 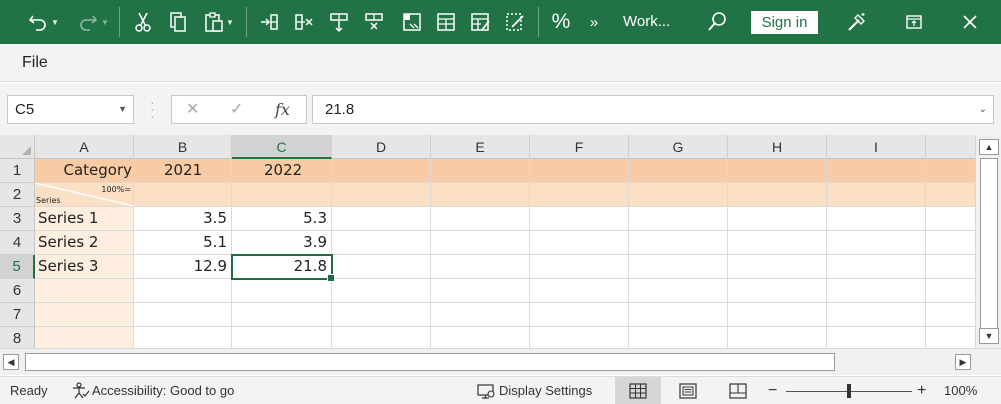 I want to click on cell-c1: 2022, so click(x=282, y=171).